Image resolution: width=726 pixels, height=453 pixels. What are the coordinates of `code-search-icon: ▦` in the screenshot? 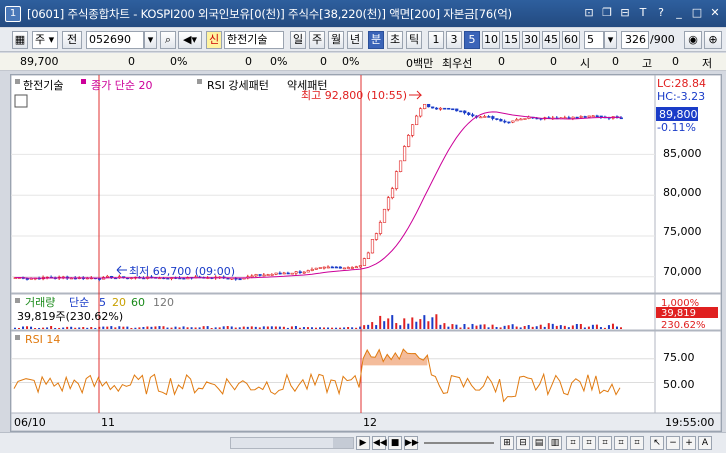 It's located at (20, 40).